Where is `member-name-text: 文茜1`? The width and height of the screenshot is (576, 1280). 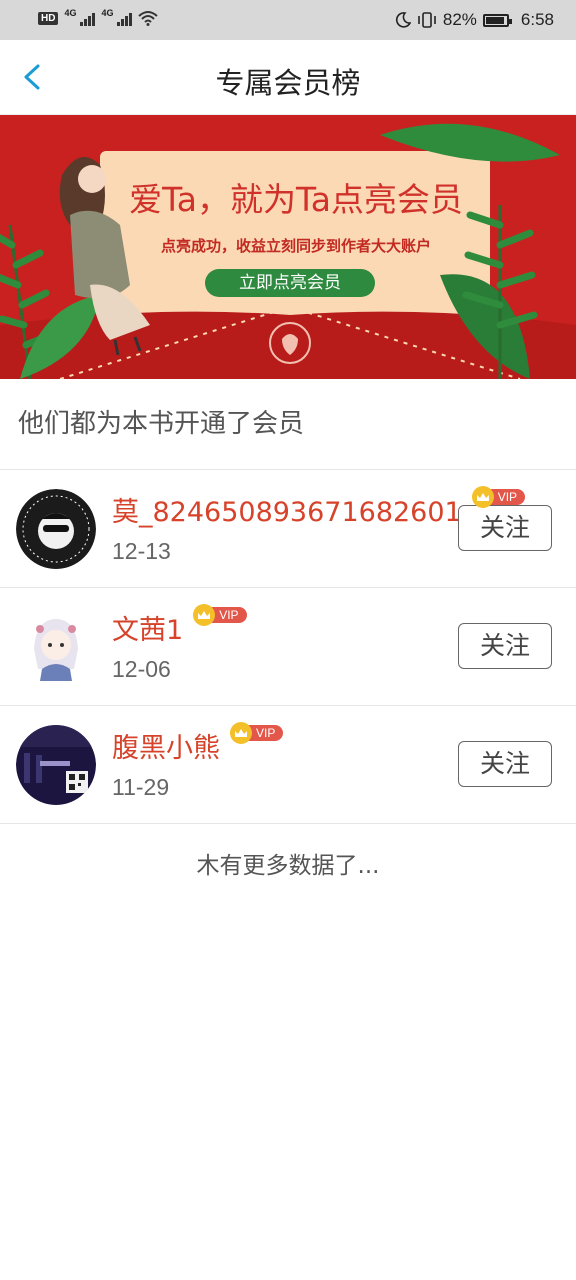
member-name-text: 文茜1 is located at coordinates (148, 630).